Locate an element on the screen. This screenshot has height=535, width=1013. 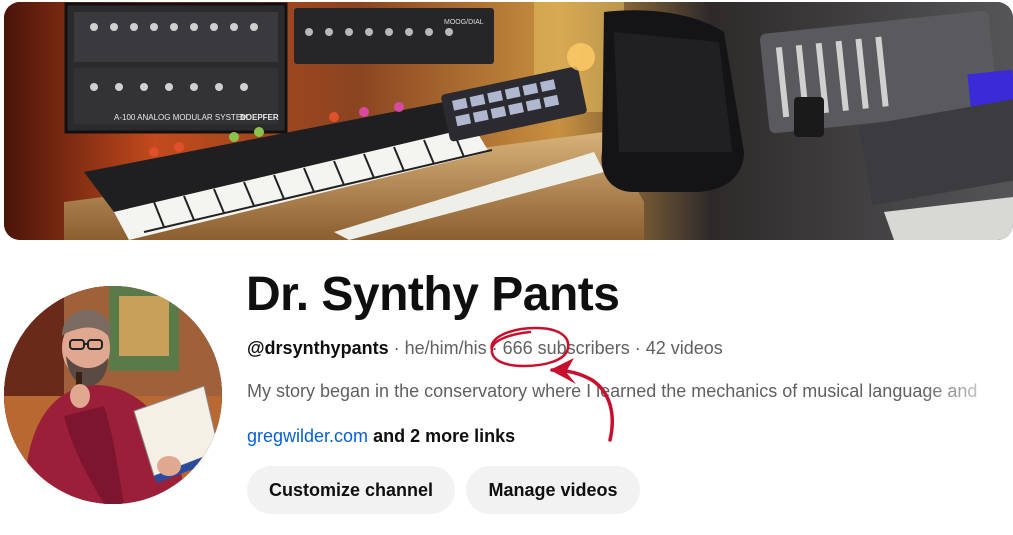
video-count: 42 videos is located at coordinates (684, 348).